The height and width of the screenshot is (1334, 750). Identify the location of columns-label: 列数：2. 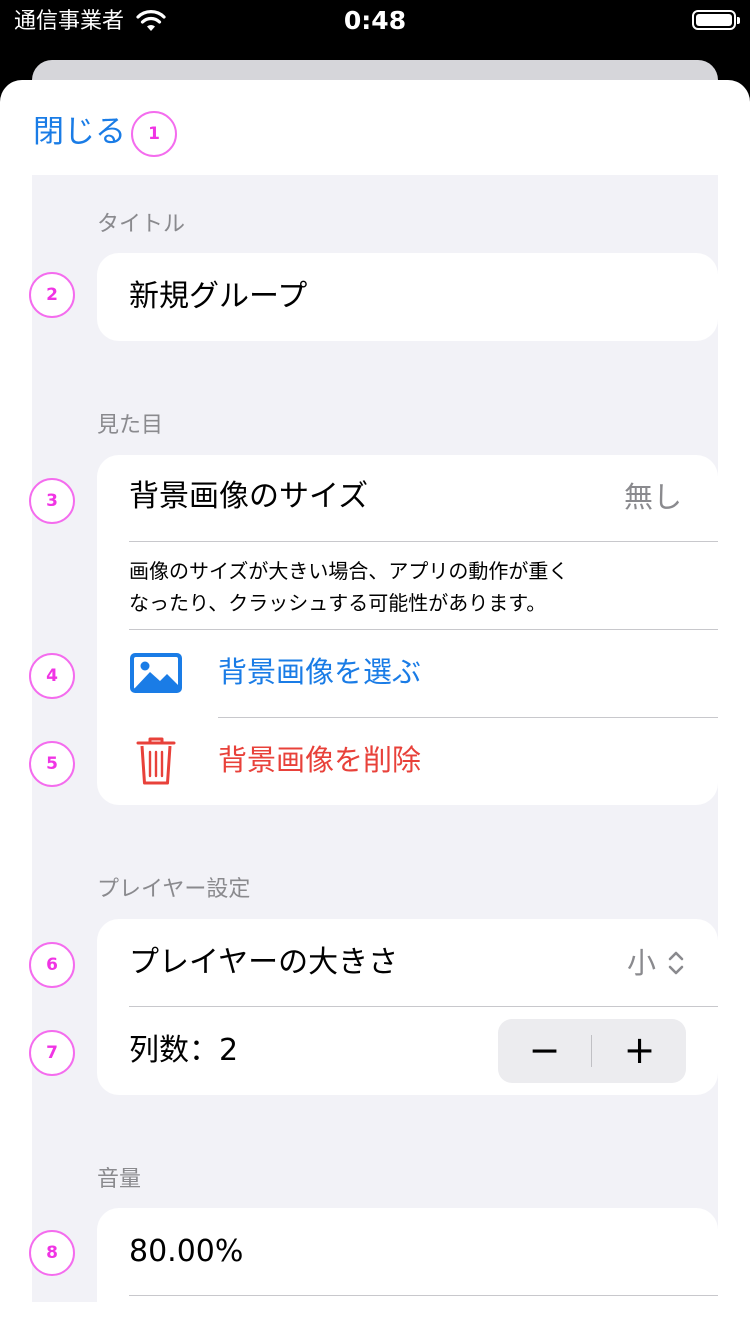
(184, 1050).